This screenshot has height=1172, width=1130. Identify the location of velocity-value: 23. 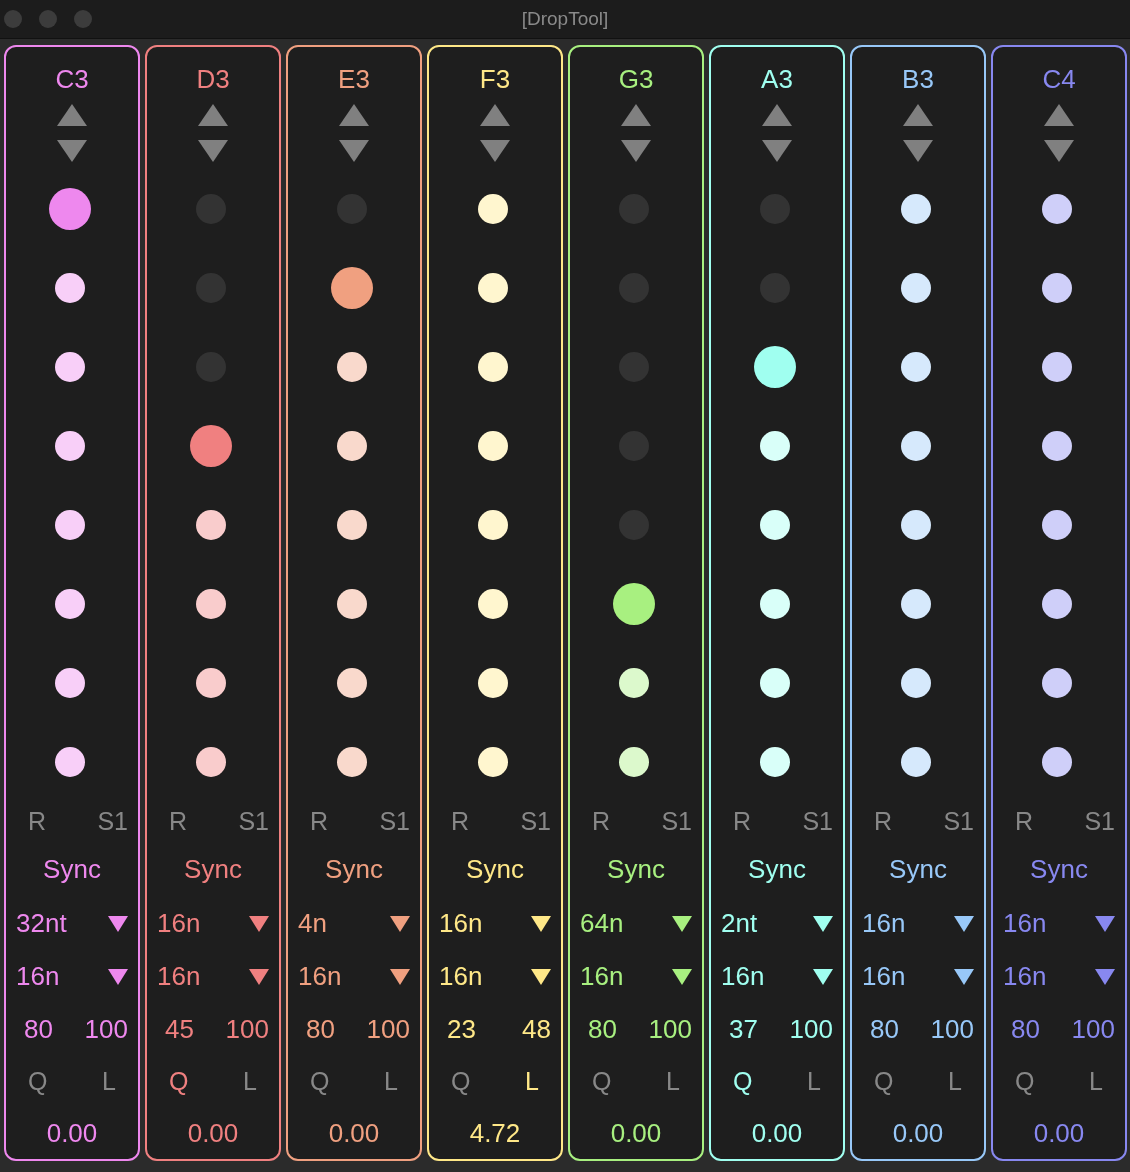
(461, 1029).